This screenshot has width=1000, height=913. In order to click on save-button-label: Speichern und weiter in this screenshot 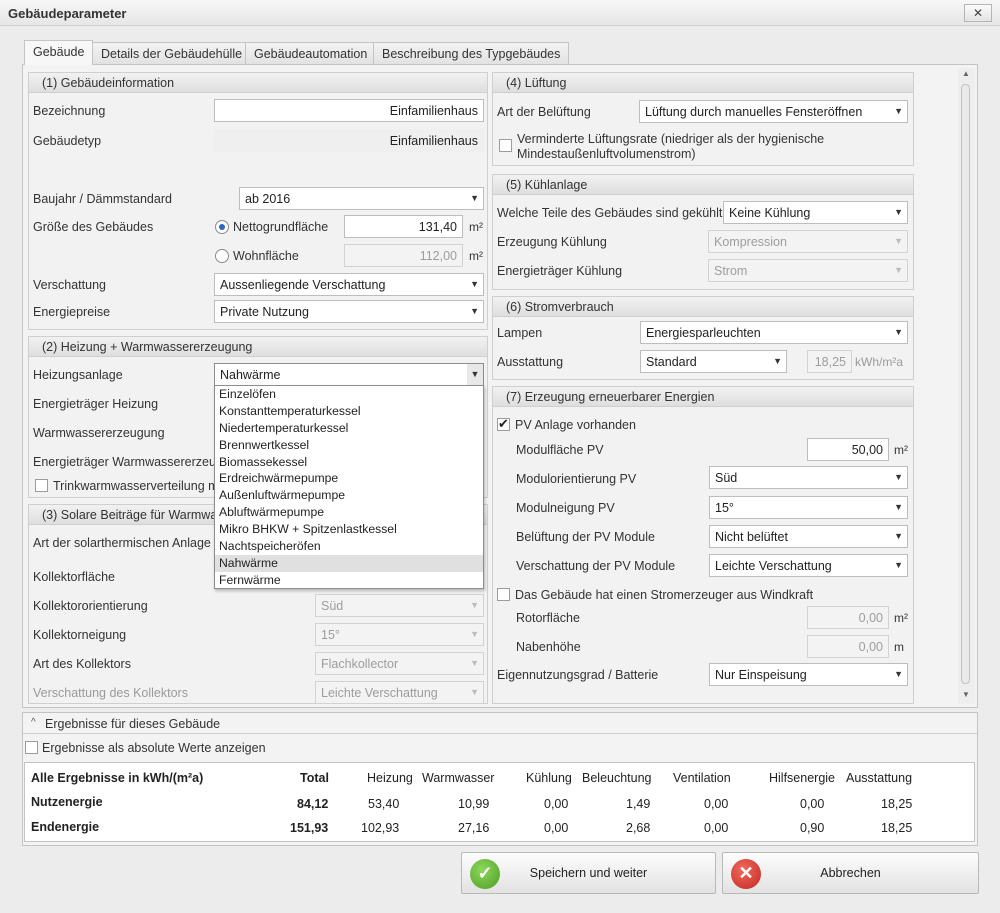, I will do `click(588, 873)`.